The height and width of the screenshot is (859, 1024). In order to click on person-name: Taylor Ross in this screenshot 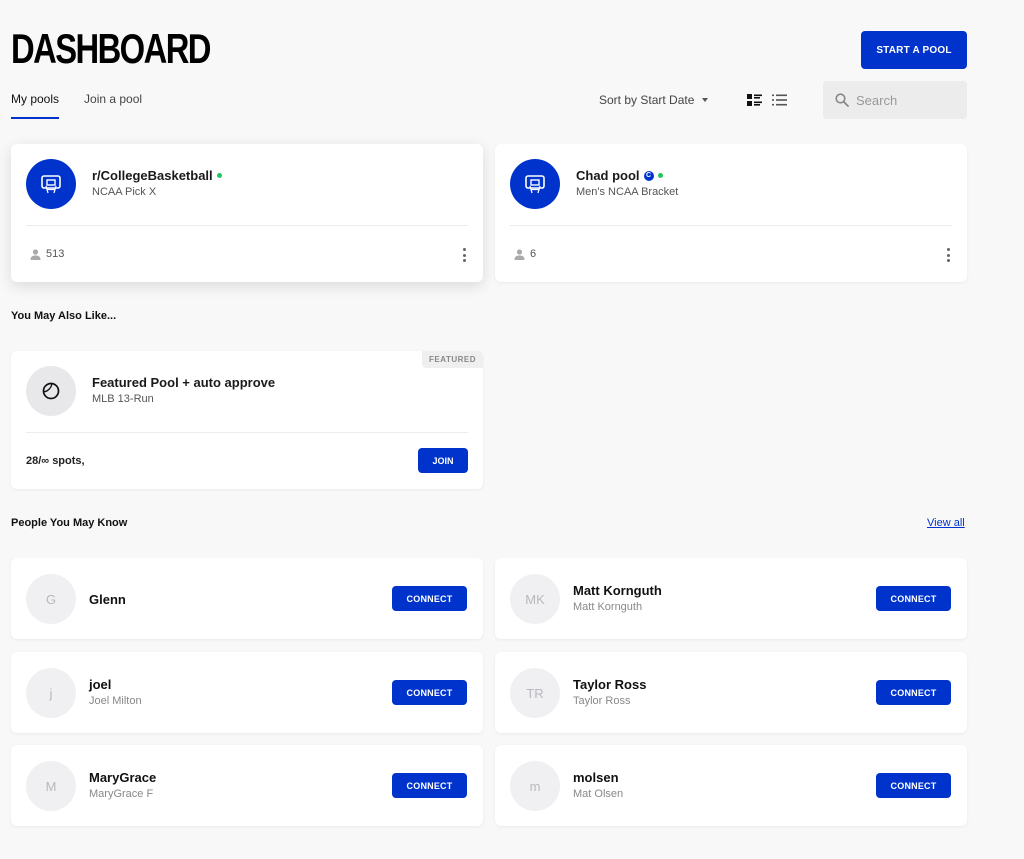, I will do `click(610, 684)`.